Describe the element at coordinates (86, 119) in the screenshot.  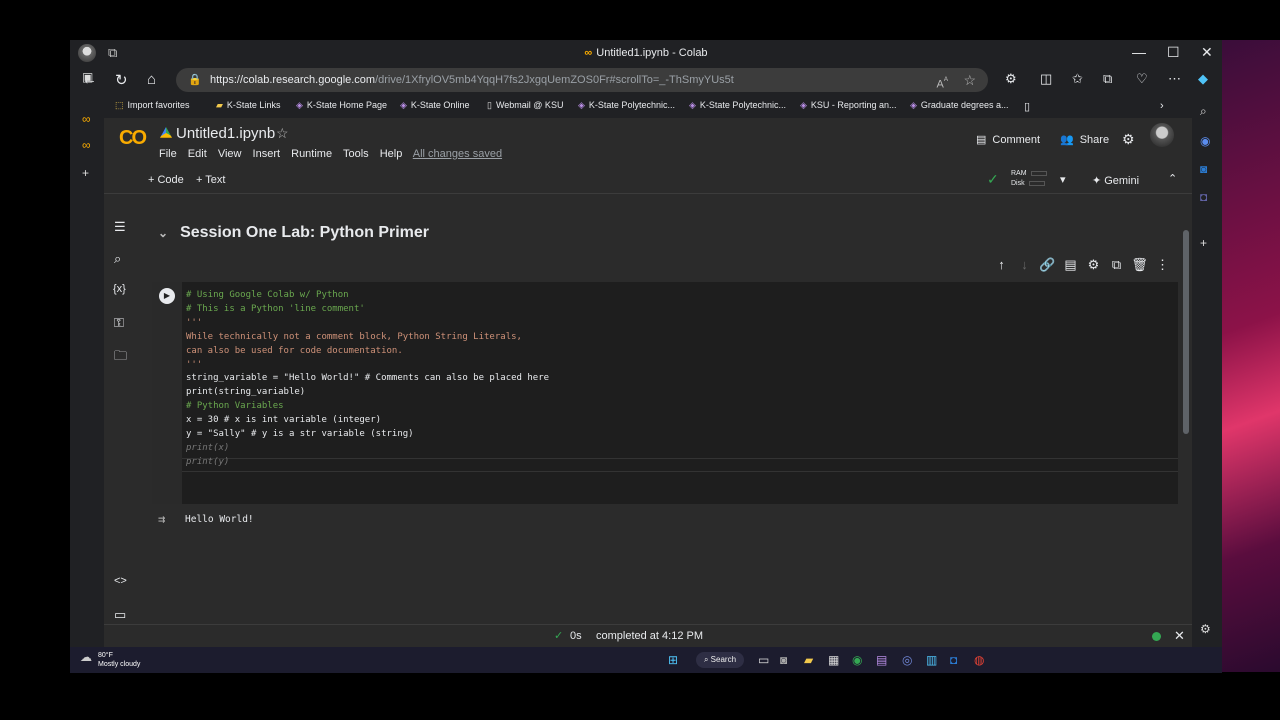
I see `colab-tab-1-icon: ∞` at that location.